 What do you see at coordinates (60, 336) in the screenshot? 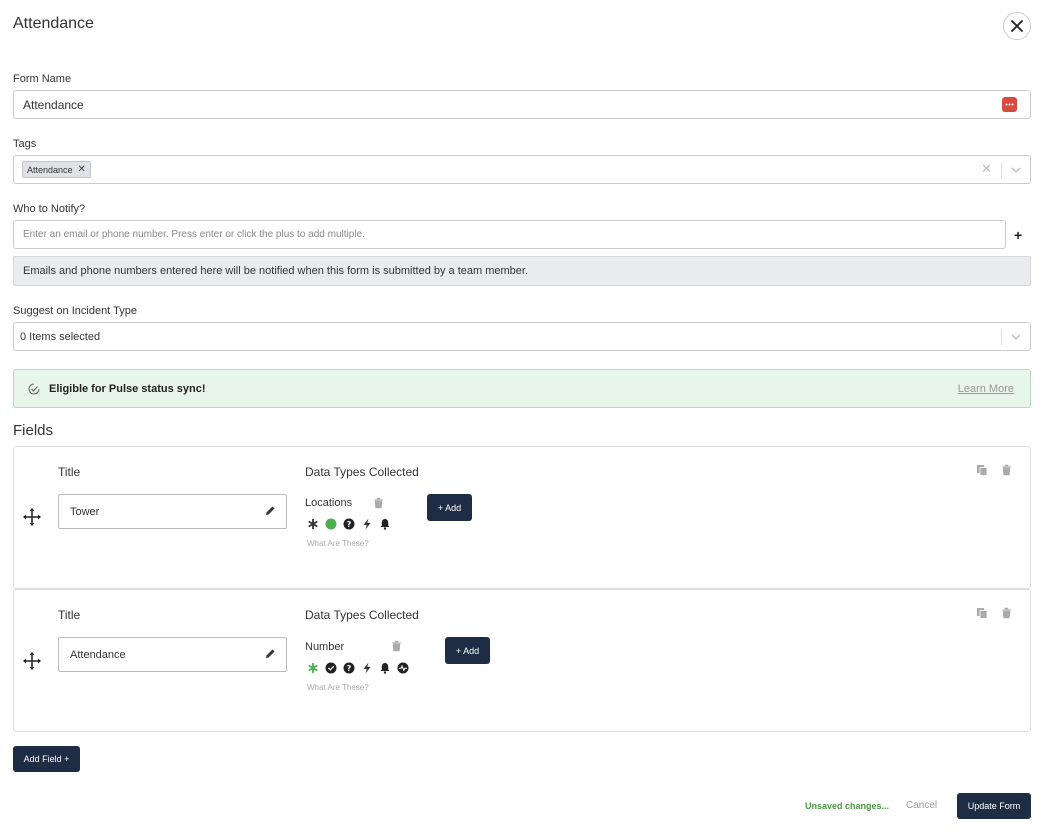
I see `incident-value: 0 Items selected` at bounding box center [60, 336].